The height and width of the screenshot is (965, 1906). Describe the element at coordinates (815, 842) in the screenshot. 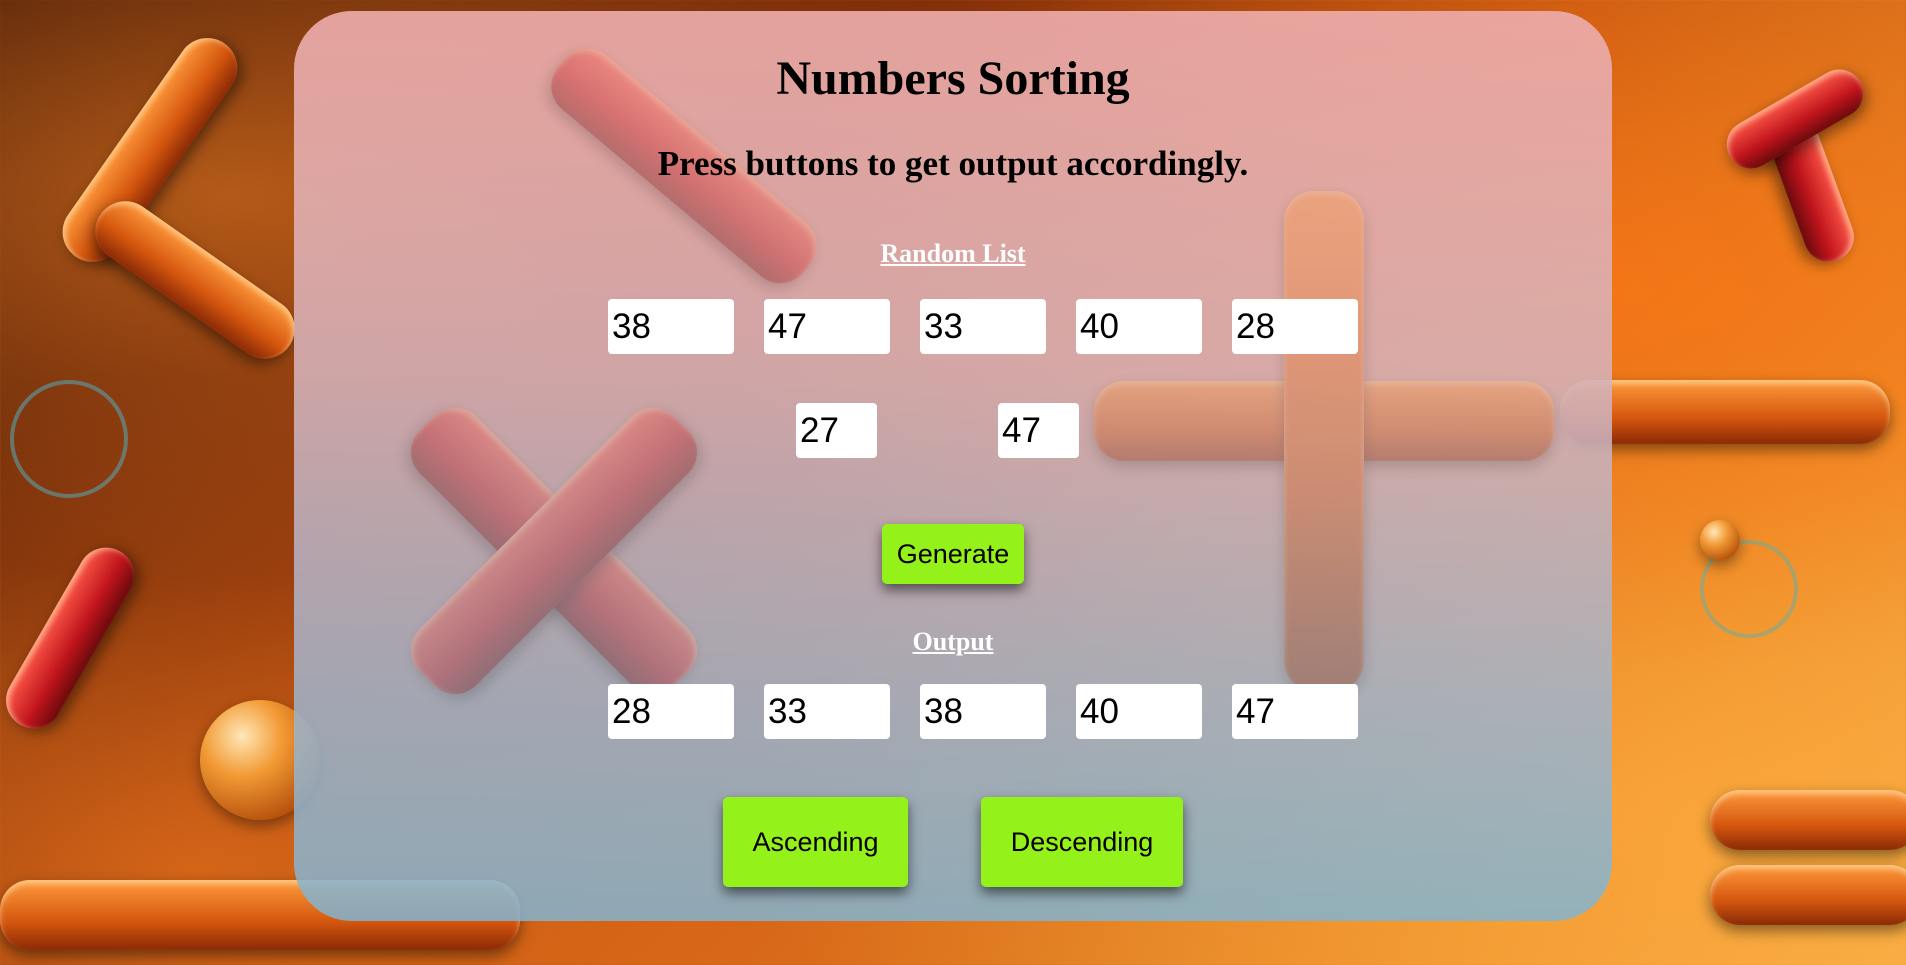

I see `ascending-button: Ascending` at that location.